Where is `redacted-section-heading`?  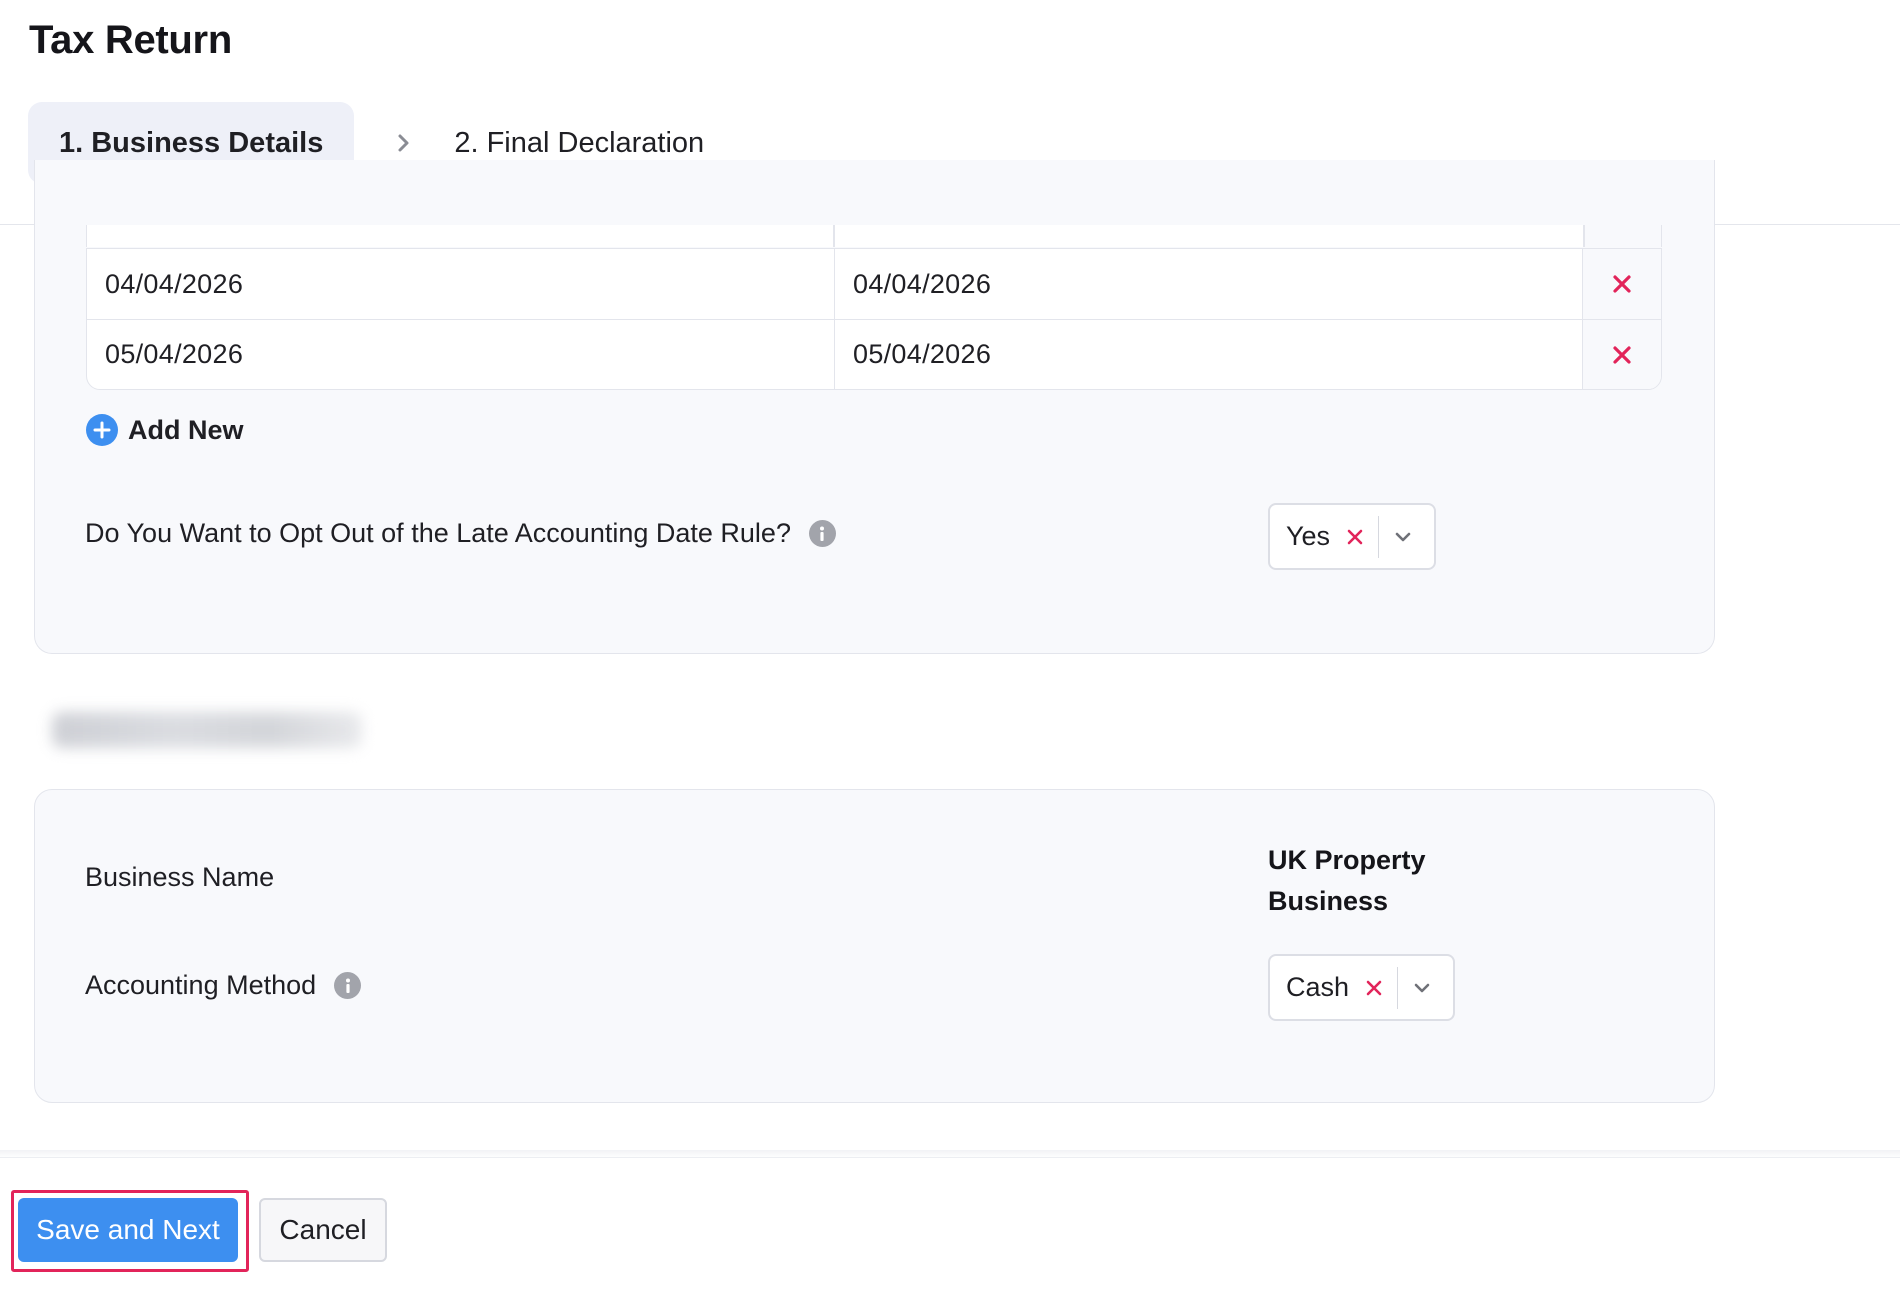
redacted-section-heading is located at coordinates (207, 730).